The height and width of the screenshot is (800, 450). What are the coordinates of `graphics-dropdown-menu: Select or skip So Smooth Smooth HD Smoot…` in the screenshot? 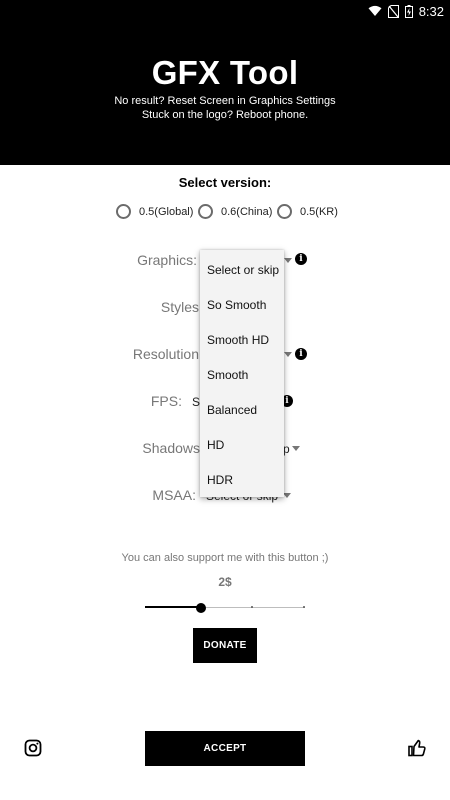 It's located at (242, 373).